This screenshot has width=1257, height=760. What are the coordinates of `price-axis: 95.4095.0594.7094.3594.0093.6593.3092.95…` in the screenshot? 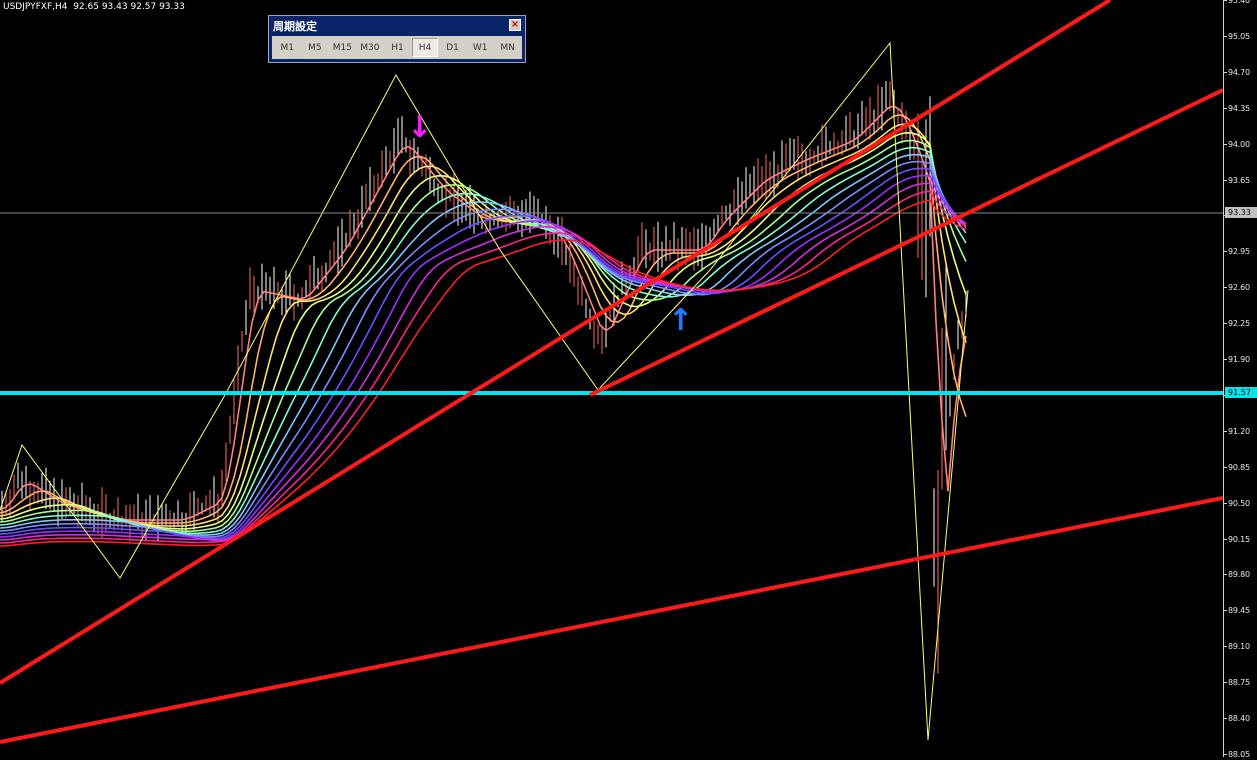 It's located at (1240, 379).